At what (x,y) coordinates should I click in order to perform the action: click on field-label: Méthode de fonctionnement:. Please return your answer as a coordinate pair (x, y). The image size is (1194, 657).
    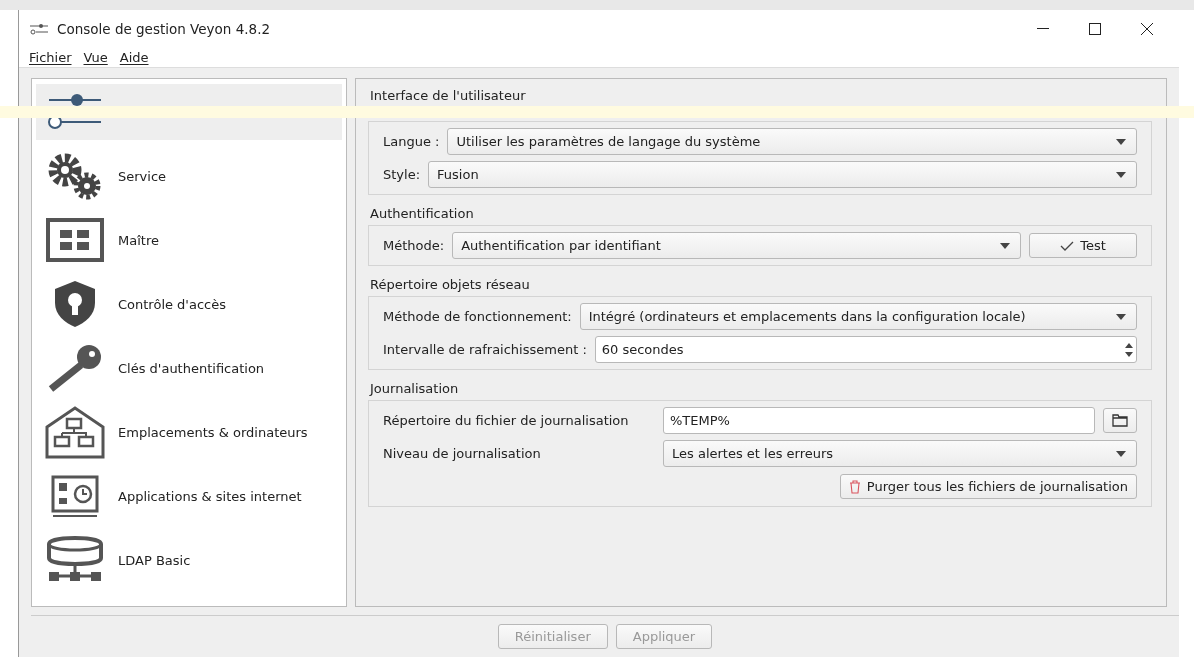
    Looking at the image, I should click on (477, 316).